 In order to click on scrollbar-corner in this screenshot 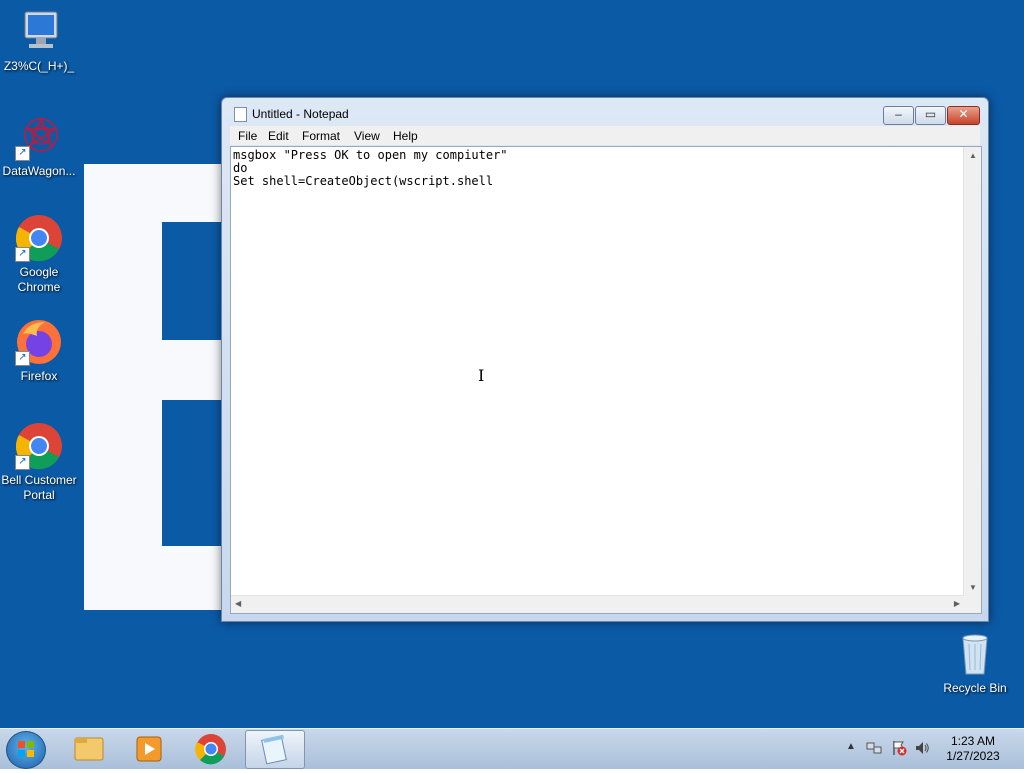, I will do `click(972, 604)`.